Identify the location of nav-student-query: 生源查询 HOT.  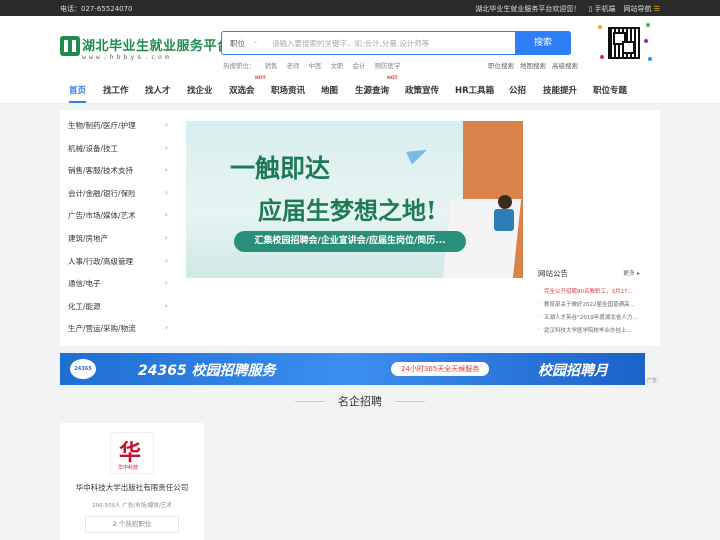
(376, 86).